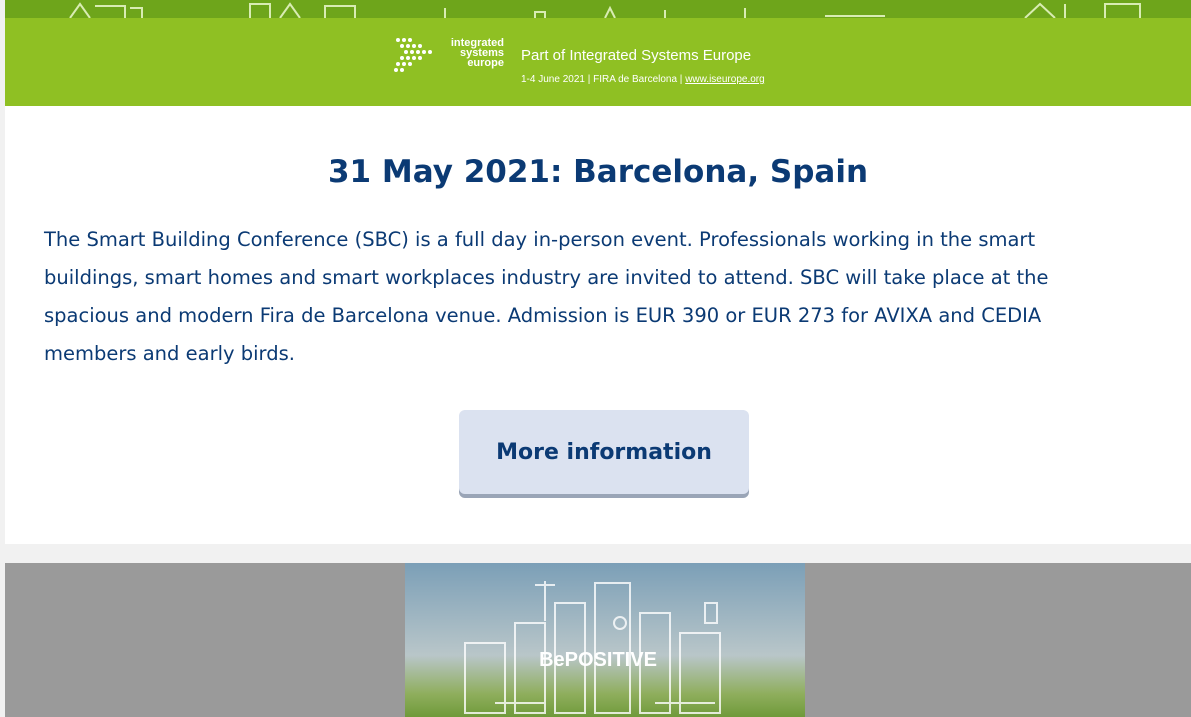 This screenshot has width=1191, height=717. I want to click on ise-logo: integrated systems europe, so click(452, 57).